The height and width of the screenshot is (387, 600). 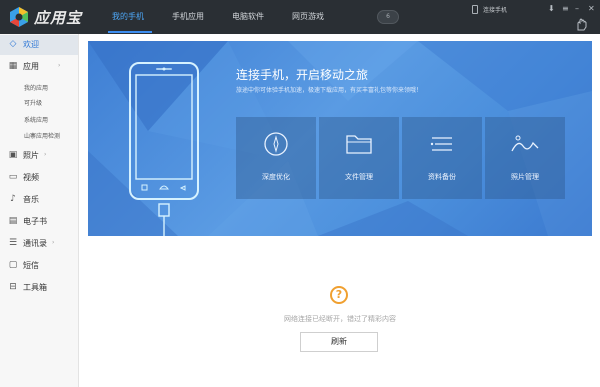 I want to click on sidebar-item-label: 短信, so click(x=31, y=265).